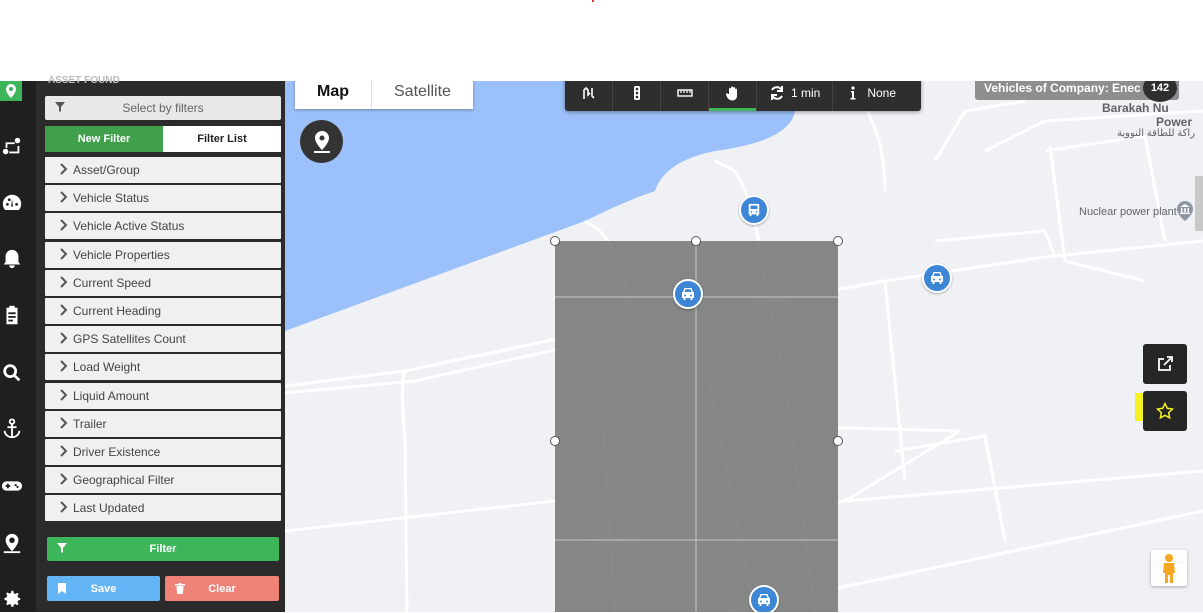 This screenshot has height=613, width=1203. I want to click on save-button: Save, so click(103, 588).